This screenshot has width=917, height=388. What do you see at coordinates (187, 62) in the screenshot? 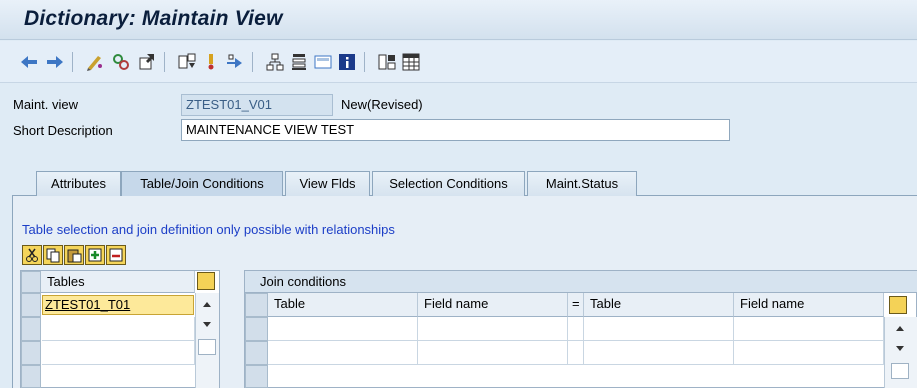
I see `where-used-icon` at bounding box center [187, 62].